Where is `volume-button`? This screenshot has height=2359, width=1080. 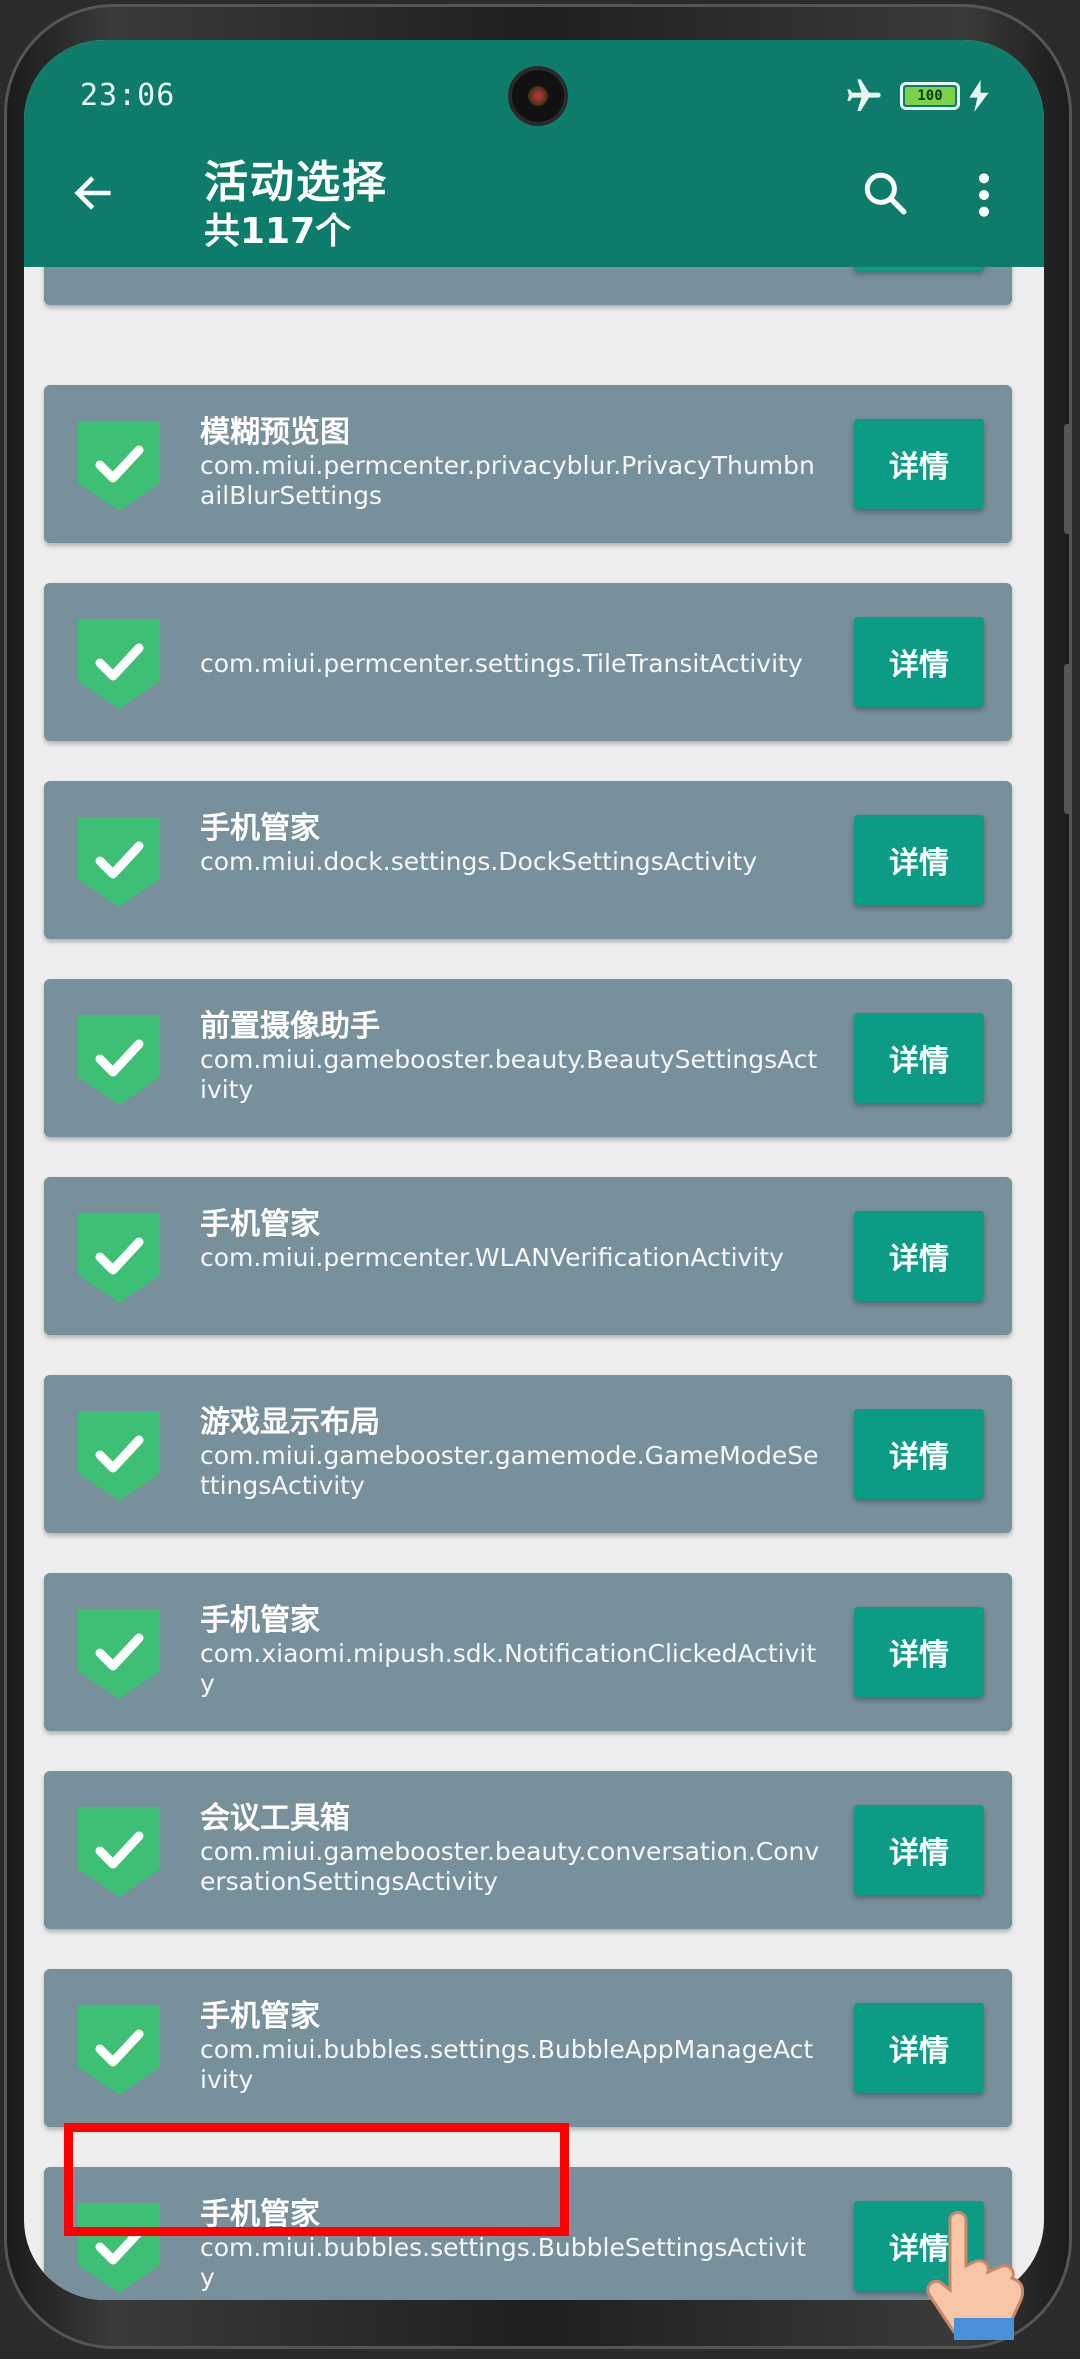 volume-button is located at coordinates (1068, 479).